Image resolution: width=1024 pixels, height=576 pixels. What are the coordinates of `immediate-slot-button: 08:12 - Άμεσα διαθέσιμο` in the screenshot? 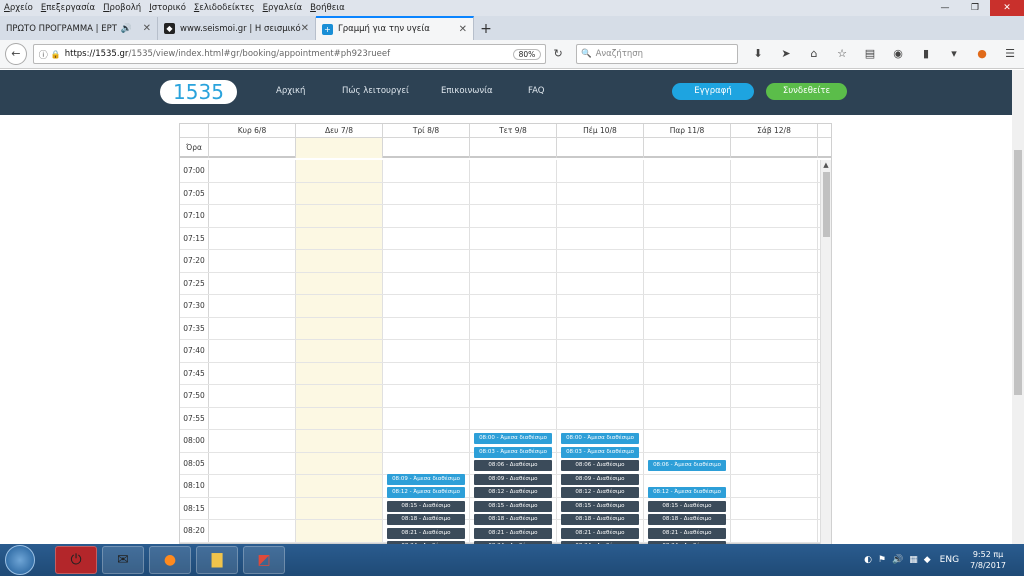 It's located at (687, 492).